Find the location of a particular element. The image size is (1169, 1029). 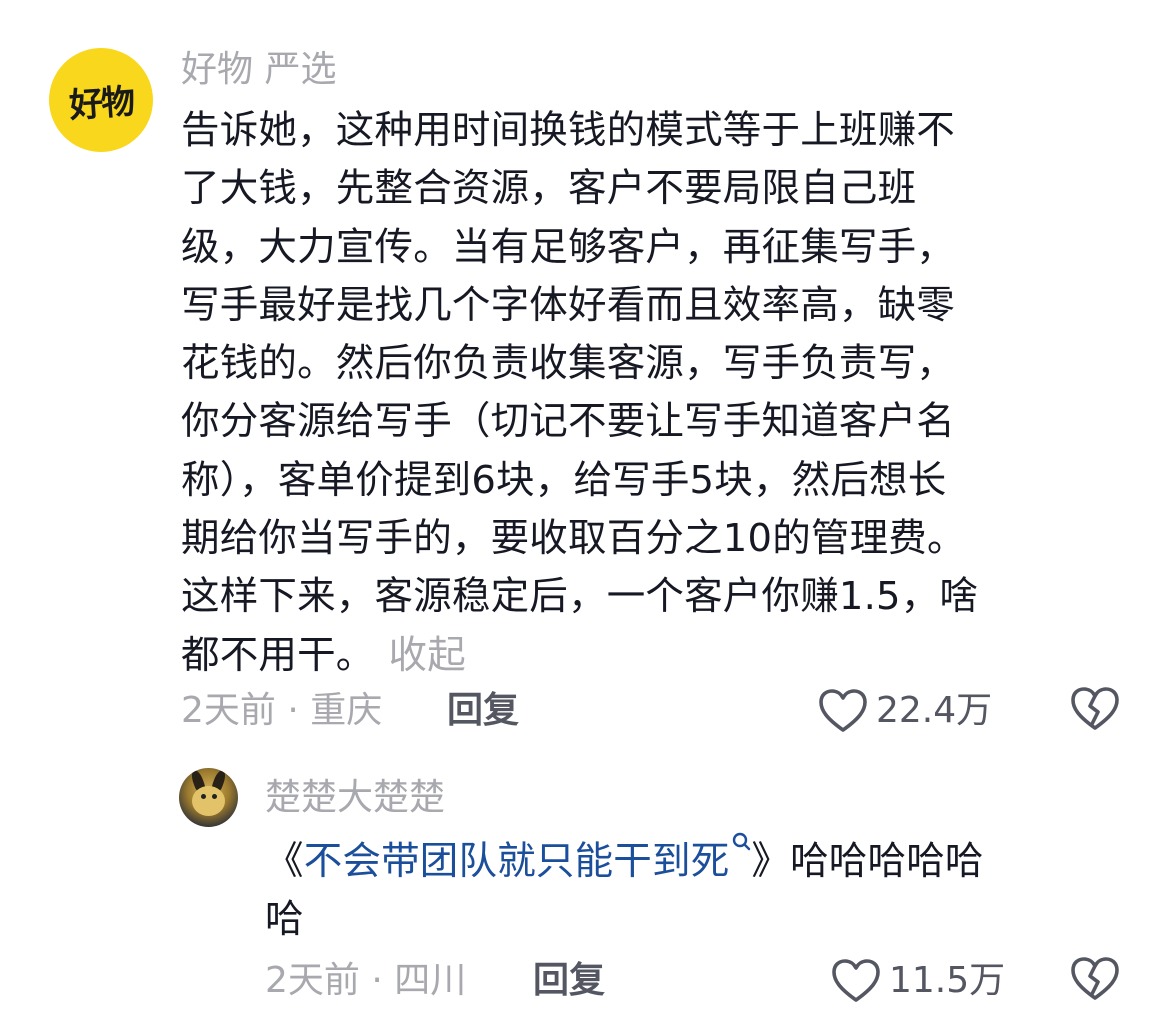

comment-line-last: 都不用干。 收起 is located at coordinates (656, 656).